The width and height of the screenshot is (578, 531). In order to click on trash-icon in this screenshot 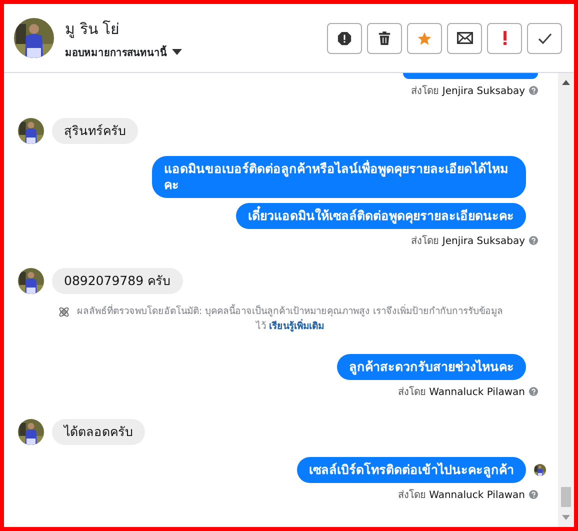, I will do `click(384, 38)`.